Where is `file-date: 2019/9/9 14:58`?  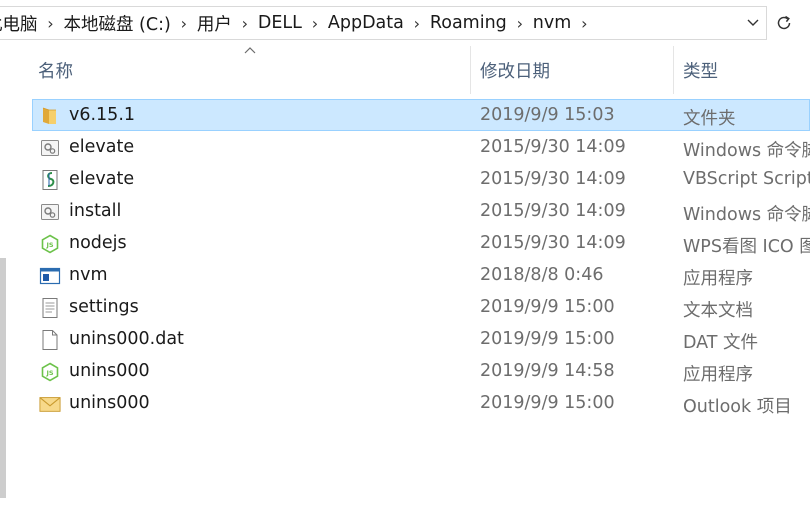 file-date: 2019/9/9 14:58 is located at coordinates (547, 371).